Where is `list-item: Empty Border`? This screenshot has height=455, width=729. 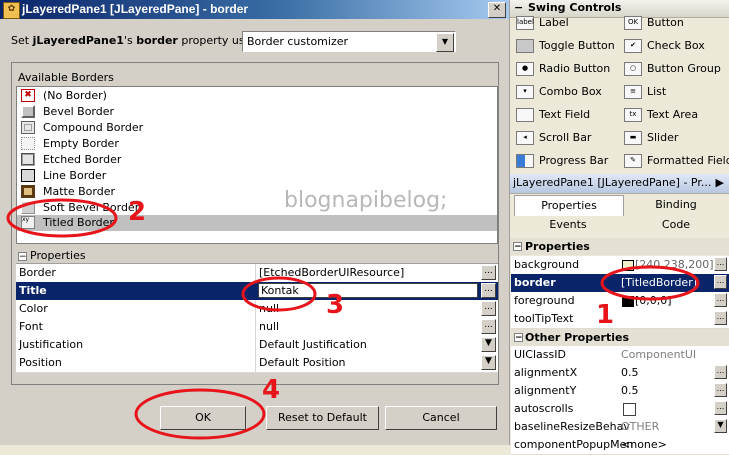
list-item: Empty Border is located at coordinates (257, 144).